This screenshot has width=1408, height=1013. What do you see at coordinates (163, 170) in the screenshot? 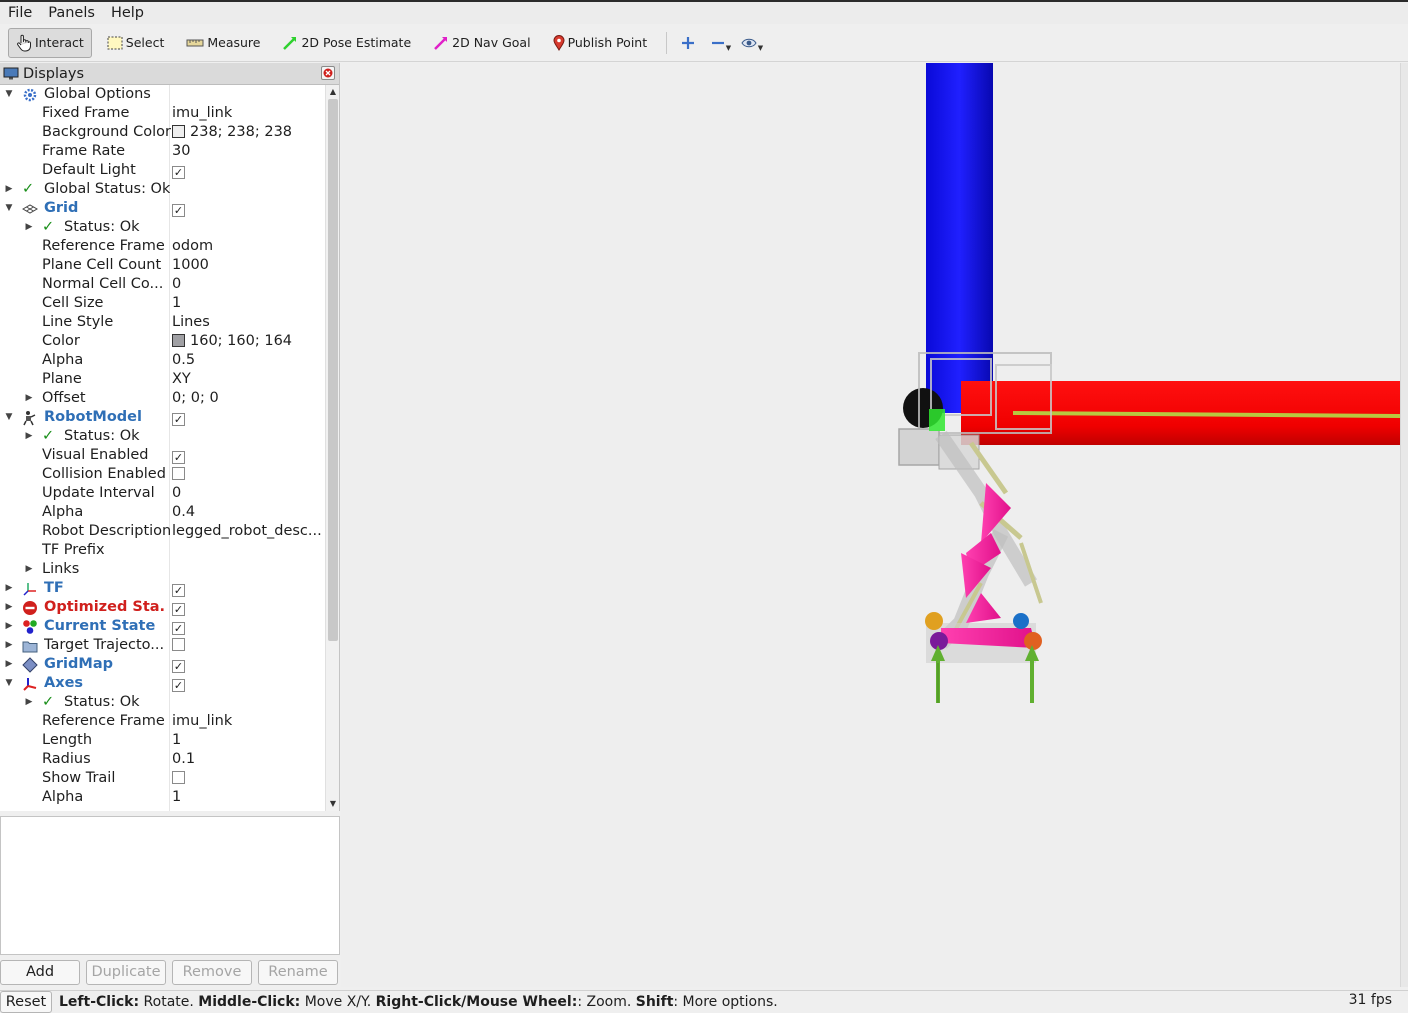
I see `tree-row-default-light: Default Light ✓` at bounding box center [163, 170].